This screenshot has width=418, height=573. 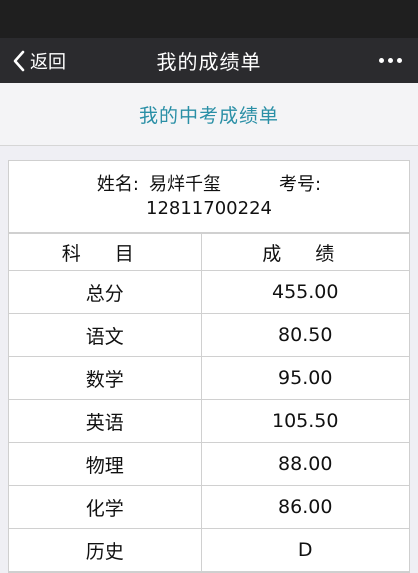 I want to click on table-row: 历史 D, so click(x=209, y=550).